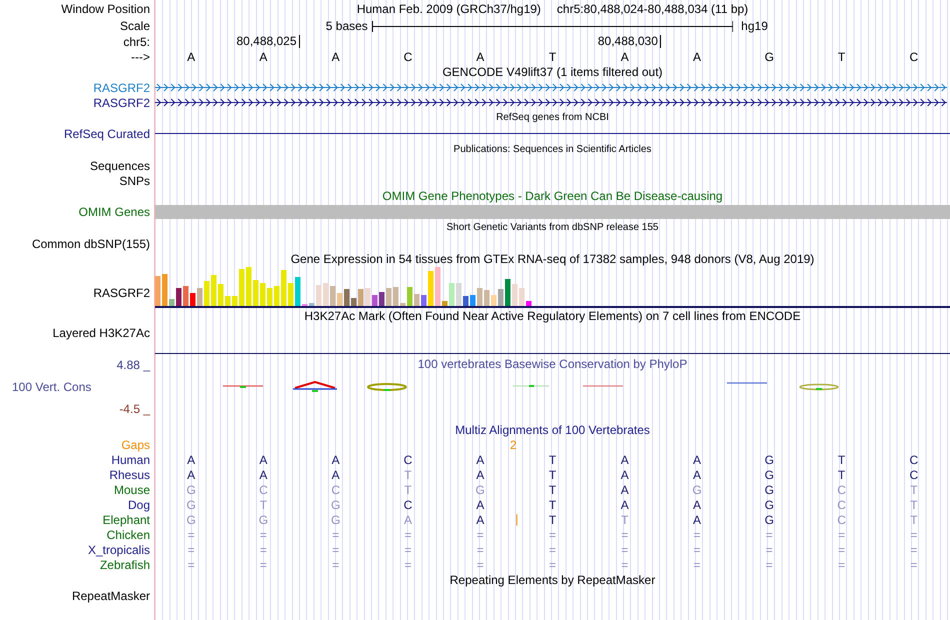  I want to click on track-label: Chicken, so click(128, 535).